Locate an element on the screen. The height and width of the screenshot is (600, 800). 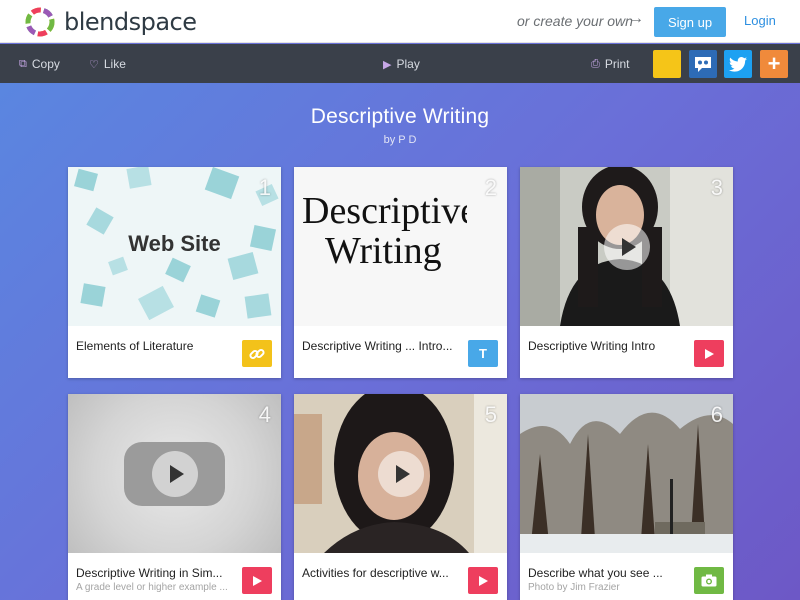
remind-icon is located at coordinates (703, 64).